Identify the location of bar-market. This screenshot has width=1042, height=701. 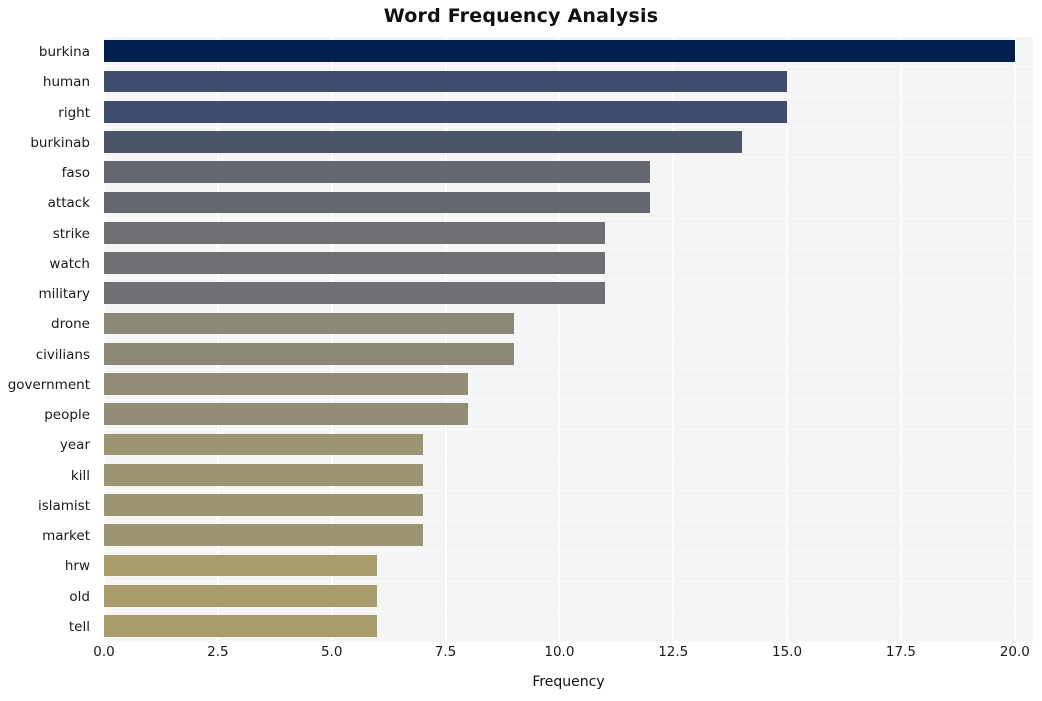
(263, 535).